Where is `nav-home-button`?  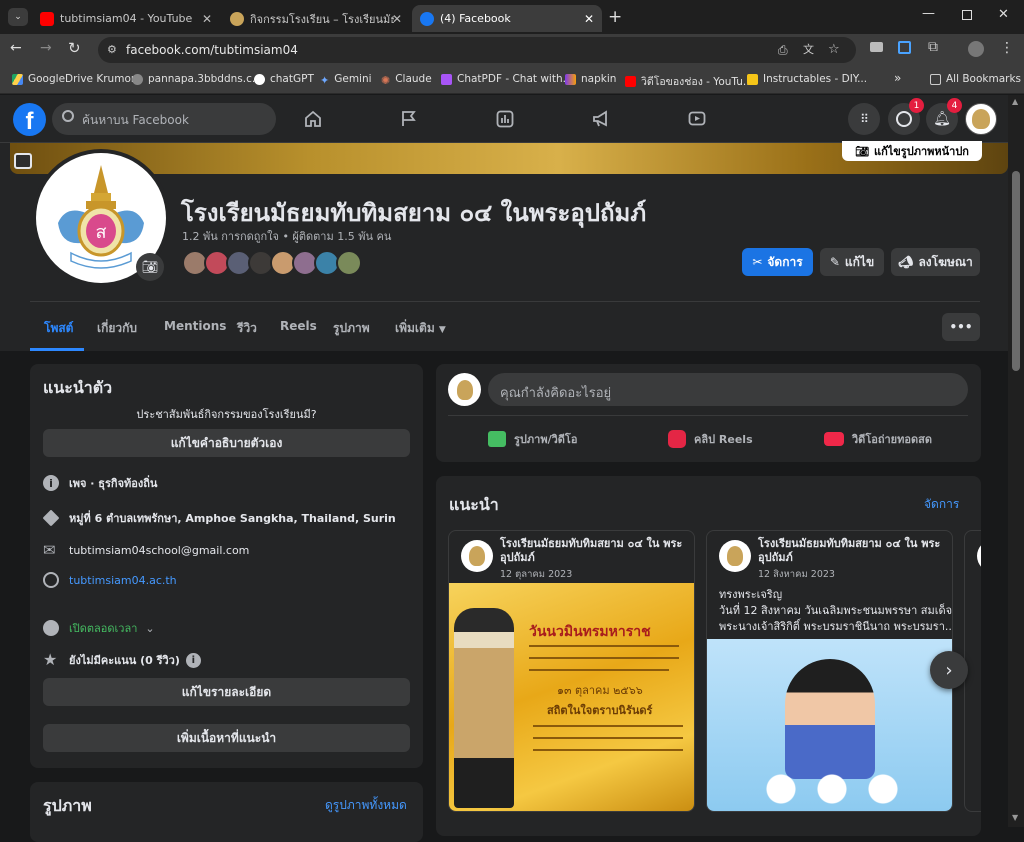
nav-home-button is located at coordinates (313, 119).